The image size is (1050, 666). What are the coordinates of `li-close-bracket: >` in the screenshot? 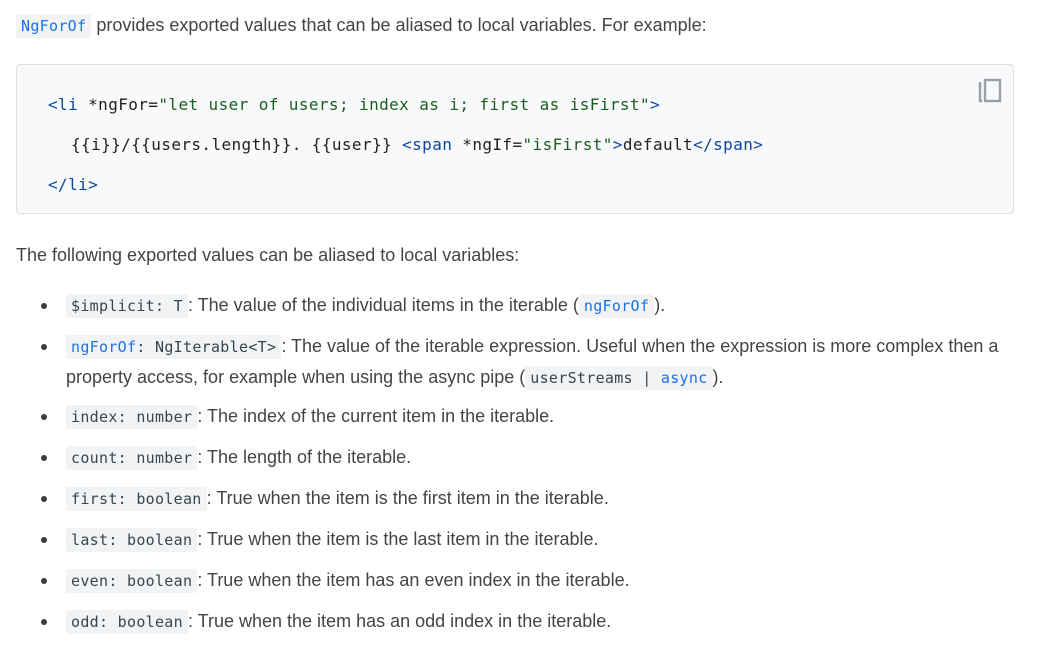 It's located at (655, 104).